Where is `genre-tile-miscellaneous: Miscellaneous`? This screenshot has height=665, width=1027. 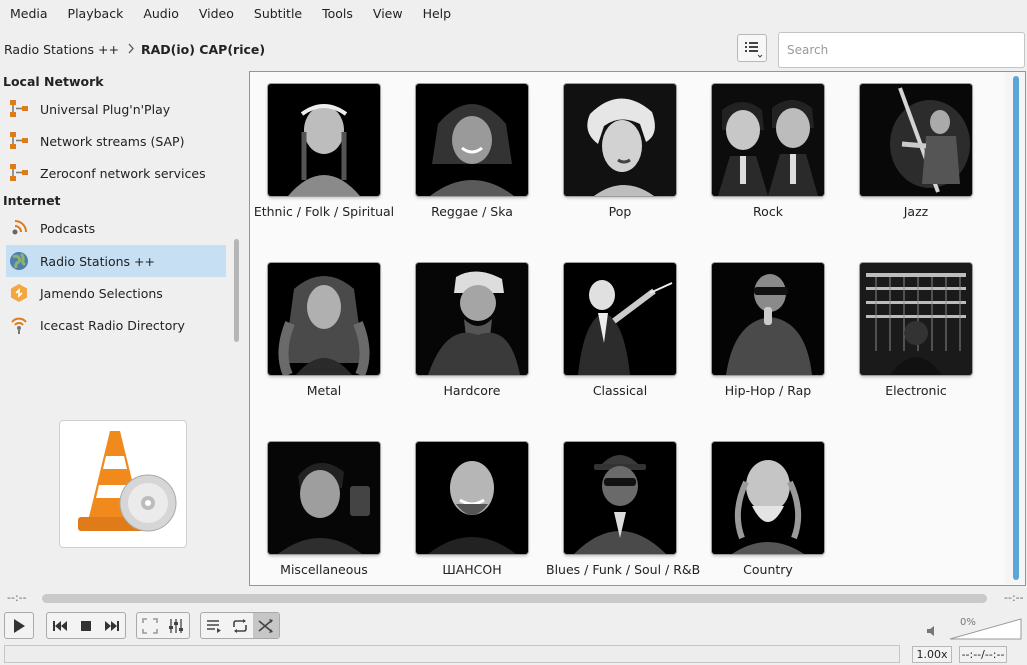
genre-tile-miscellaneous: Miscellaneous is located at coordinates (324, 509).